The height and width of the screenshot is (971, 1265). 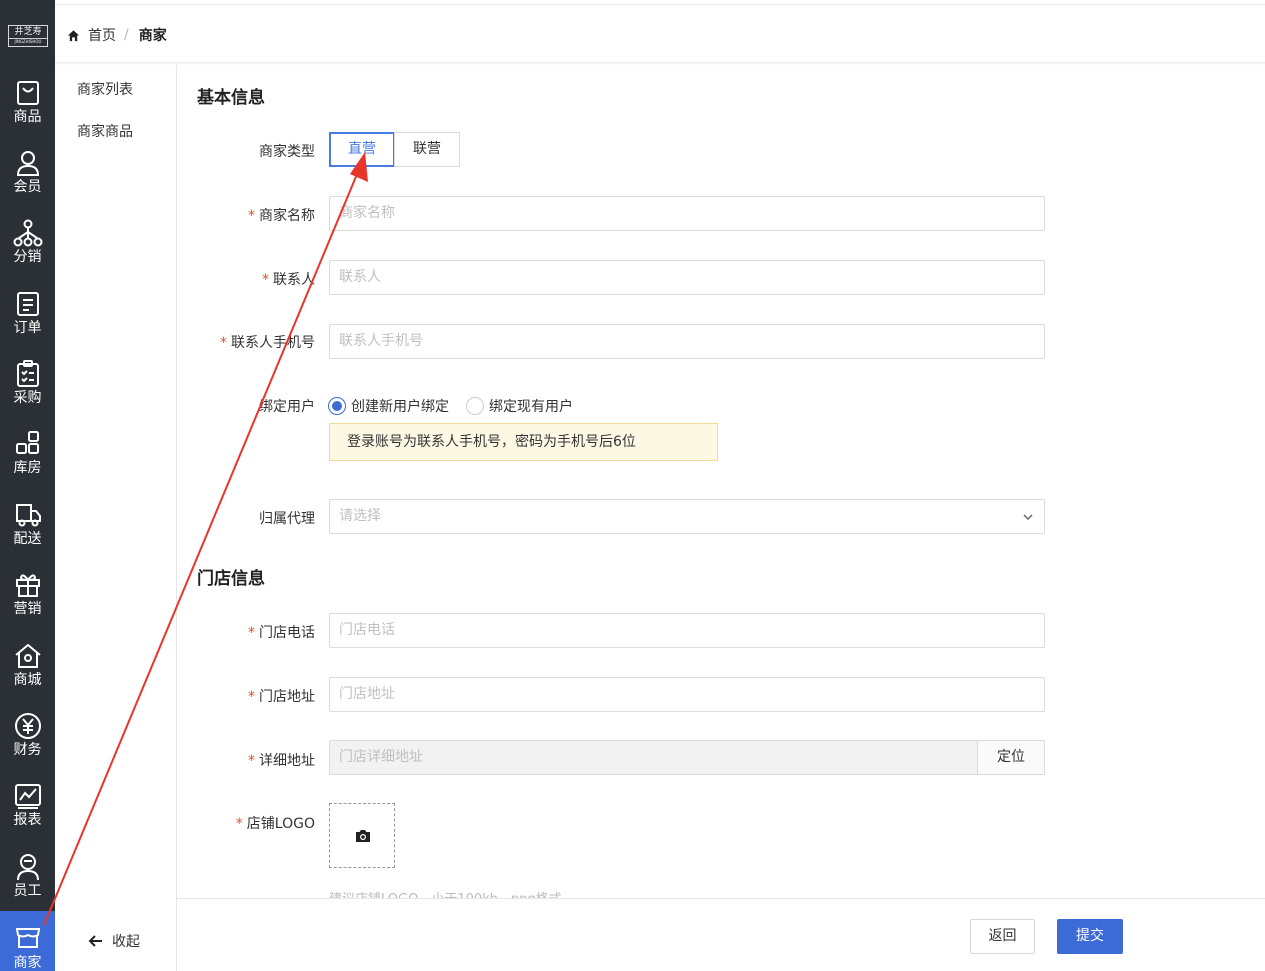 What do you see at coordinates (27, 891) in the screenshot?
I see `nav-label: 员工` at bounding box center [27, 891].